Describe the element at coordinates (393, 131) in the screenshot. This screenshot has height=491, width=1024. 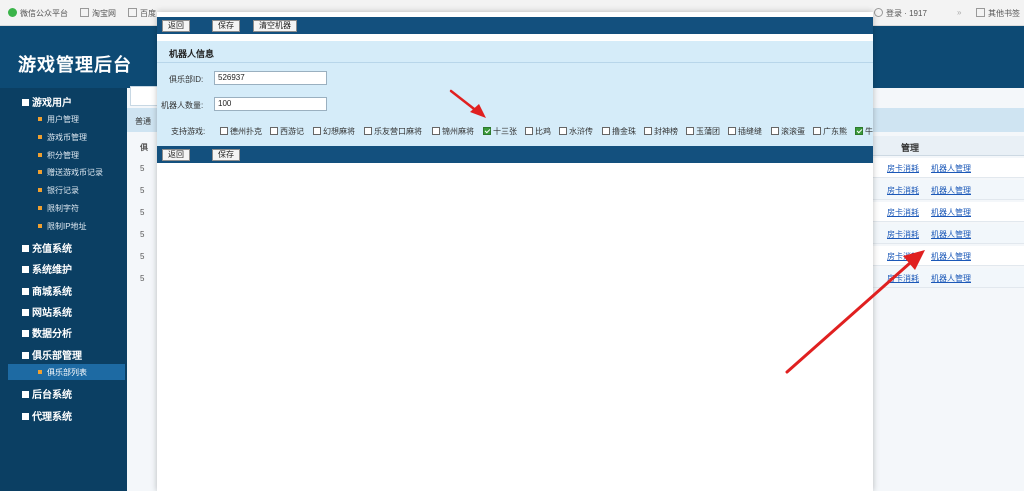
I see `game-checkbox: 乐友营口麻将` at that location.